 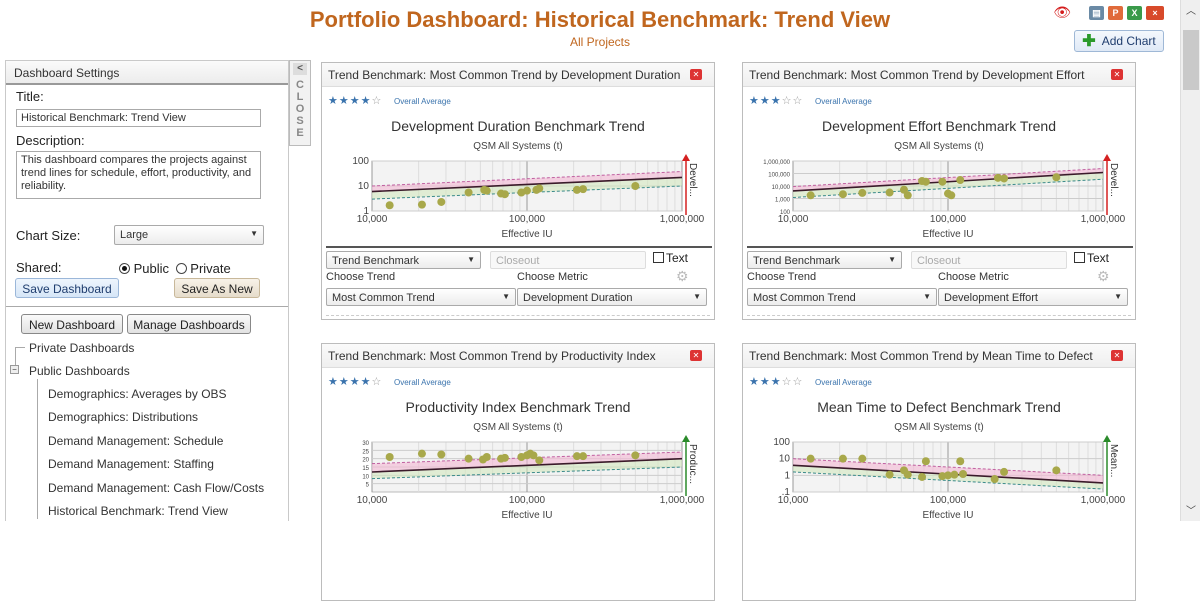 I want to click on hide-eye-icon: 👁, so click(x=1062, y=12).